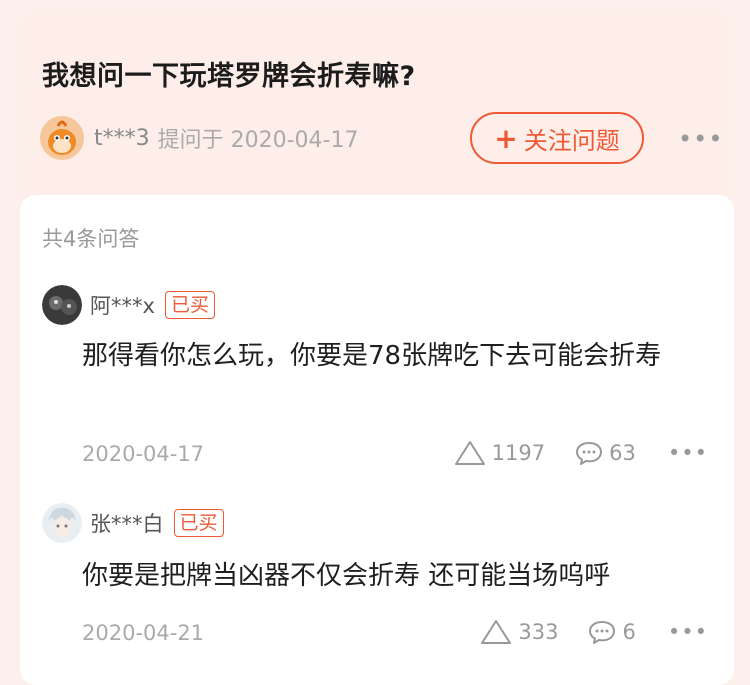 Image resolution: width=750 pixels, height=685 pixels. I want to click on comment-button: 63, so click(605, 453).